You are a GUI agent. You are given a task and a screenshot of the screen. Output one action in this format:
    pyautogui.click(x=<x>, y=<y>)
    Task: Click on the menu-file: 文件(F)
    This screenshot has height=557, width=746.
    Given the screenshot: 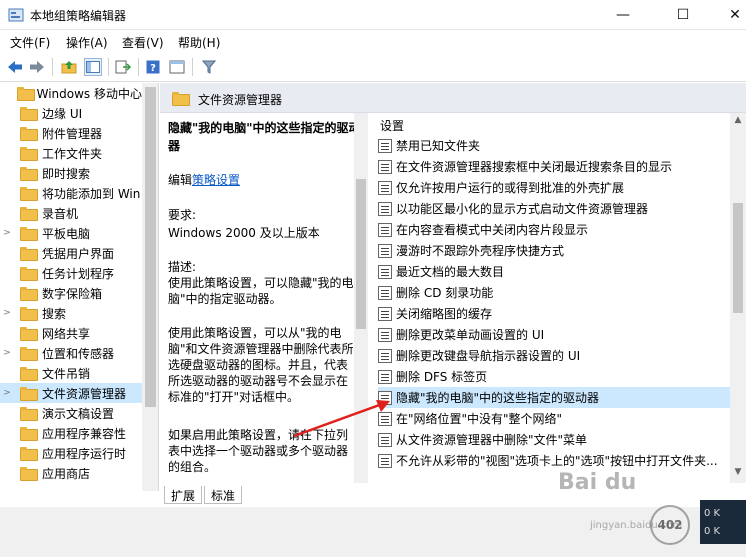 What is the action you would take?
    pyautogui.click(x=30, y=42)
    